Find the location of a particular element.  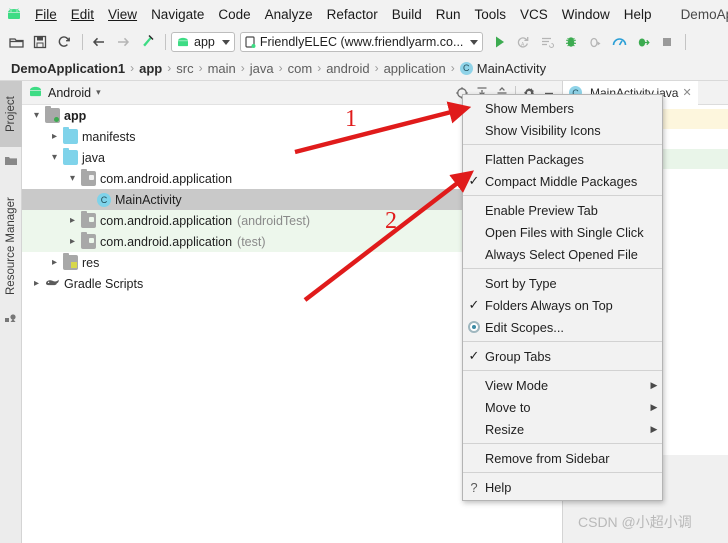

menu-code: Code is located at coordinates (234, 14).